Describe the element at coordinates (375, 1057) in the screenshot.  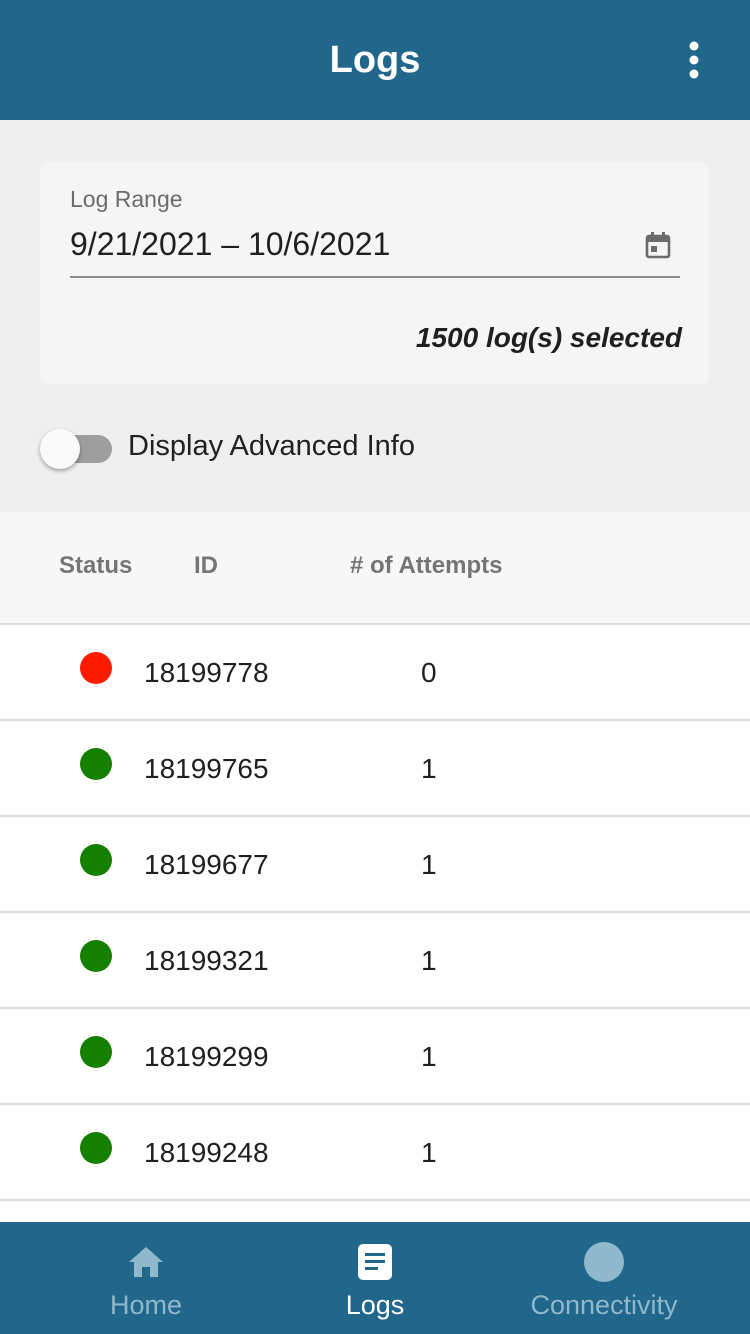
I see `table-row: 18199299 1` at that location.